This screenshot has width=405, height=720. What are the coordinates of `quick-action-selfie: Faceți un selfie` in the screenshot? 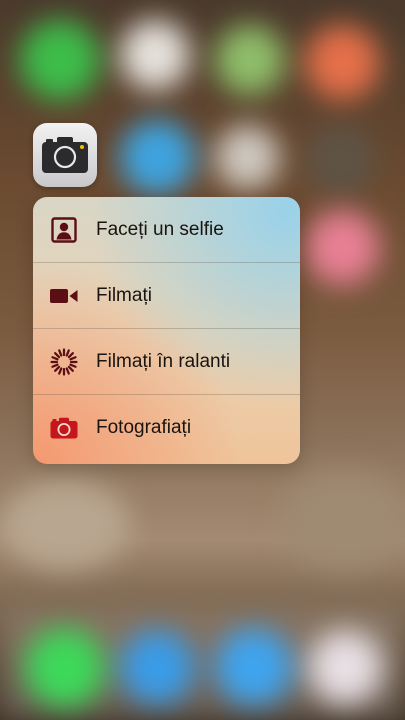 It's located at (166, 230).